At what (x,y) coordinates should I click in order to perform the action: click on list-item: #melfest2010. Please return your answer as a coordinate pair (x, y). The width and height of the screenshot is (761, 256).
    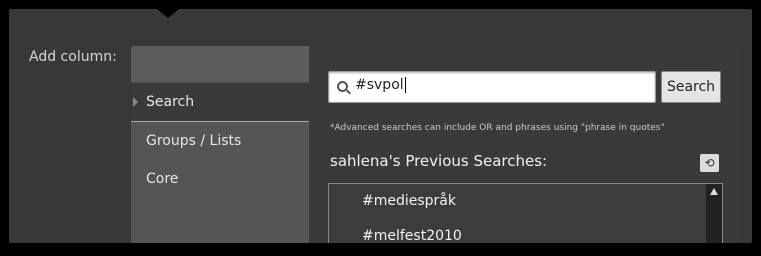
    Looking at the image, I should click on (525, 231).